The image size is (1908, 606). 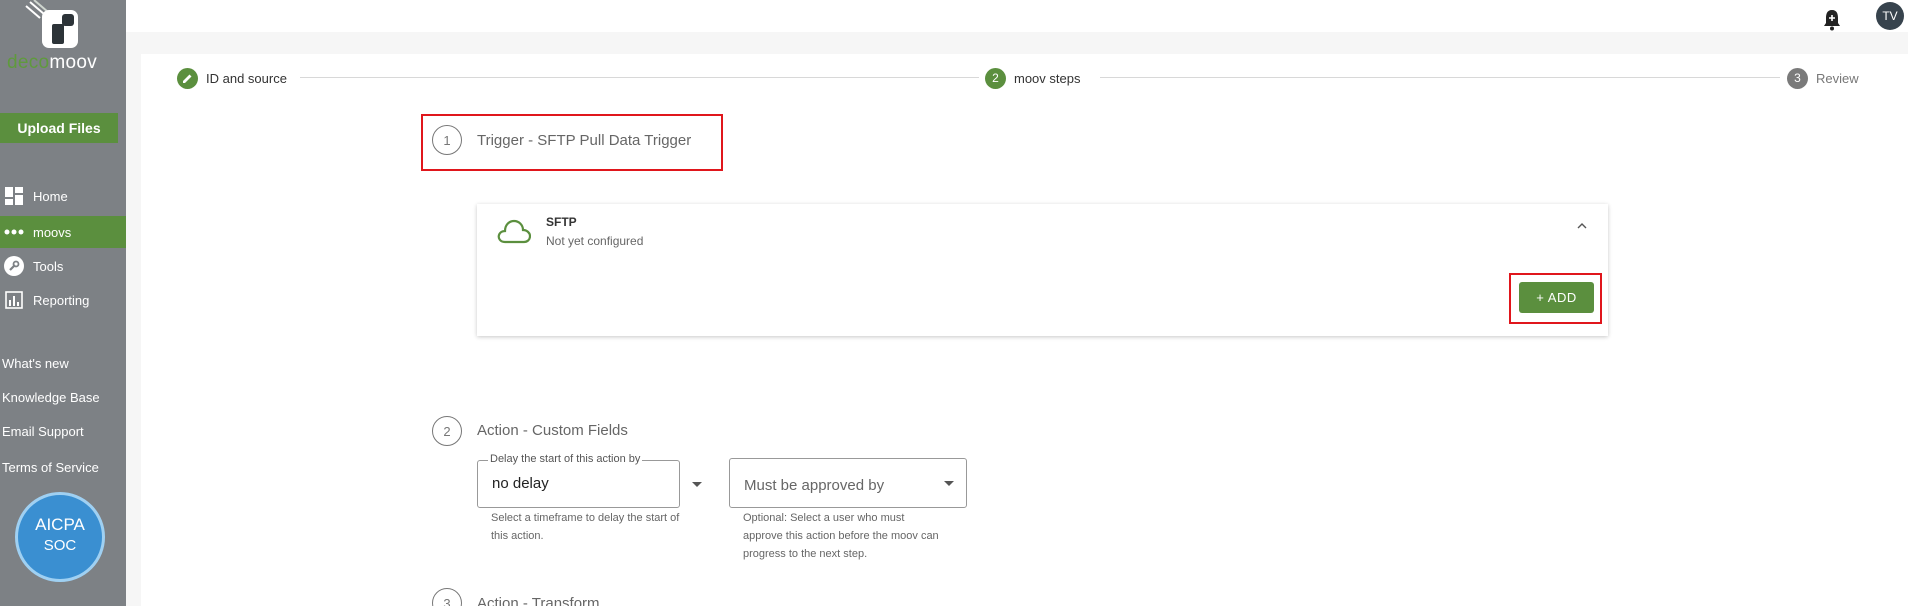 I want to click on decomoov-logo: decomoov, so click(x=63, y=39).